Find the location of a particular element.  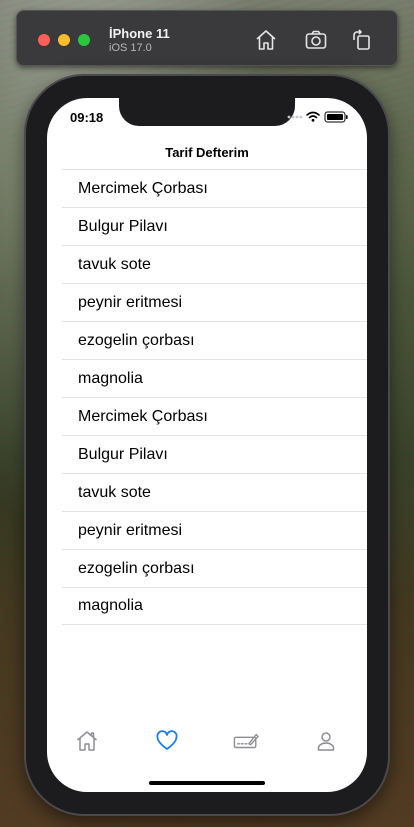

status-icons is located at coordinates (318, 117).